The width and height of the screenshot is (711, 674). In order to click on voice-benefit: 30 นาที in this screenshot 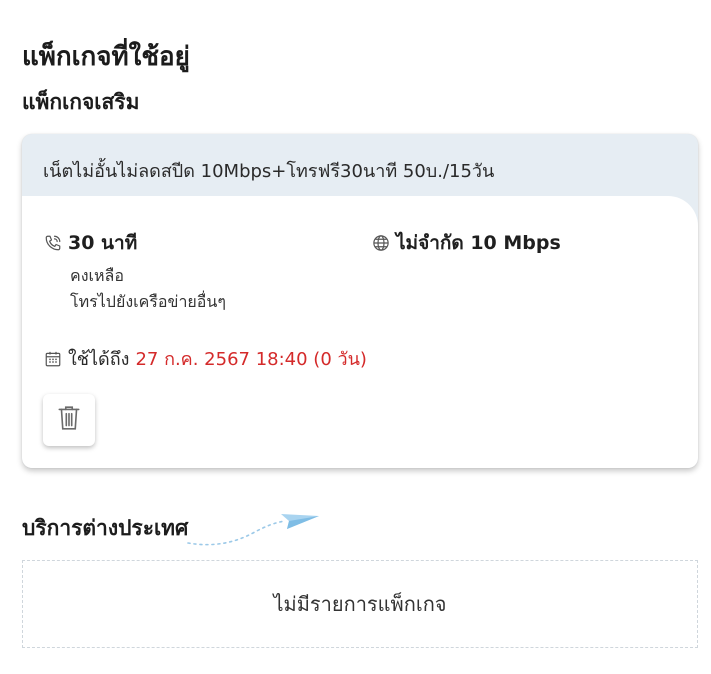, I will do `click(90, 243)`.